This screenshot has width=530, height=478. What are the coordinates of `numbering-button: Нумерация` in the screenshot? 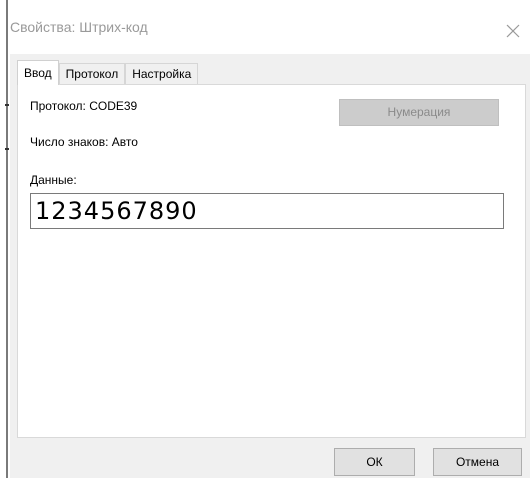 It's located at (419, 112).